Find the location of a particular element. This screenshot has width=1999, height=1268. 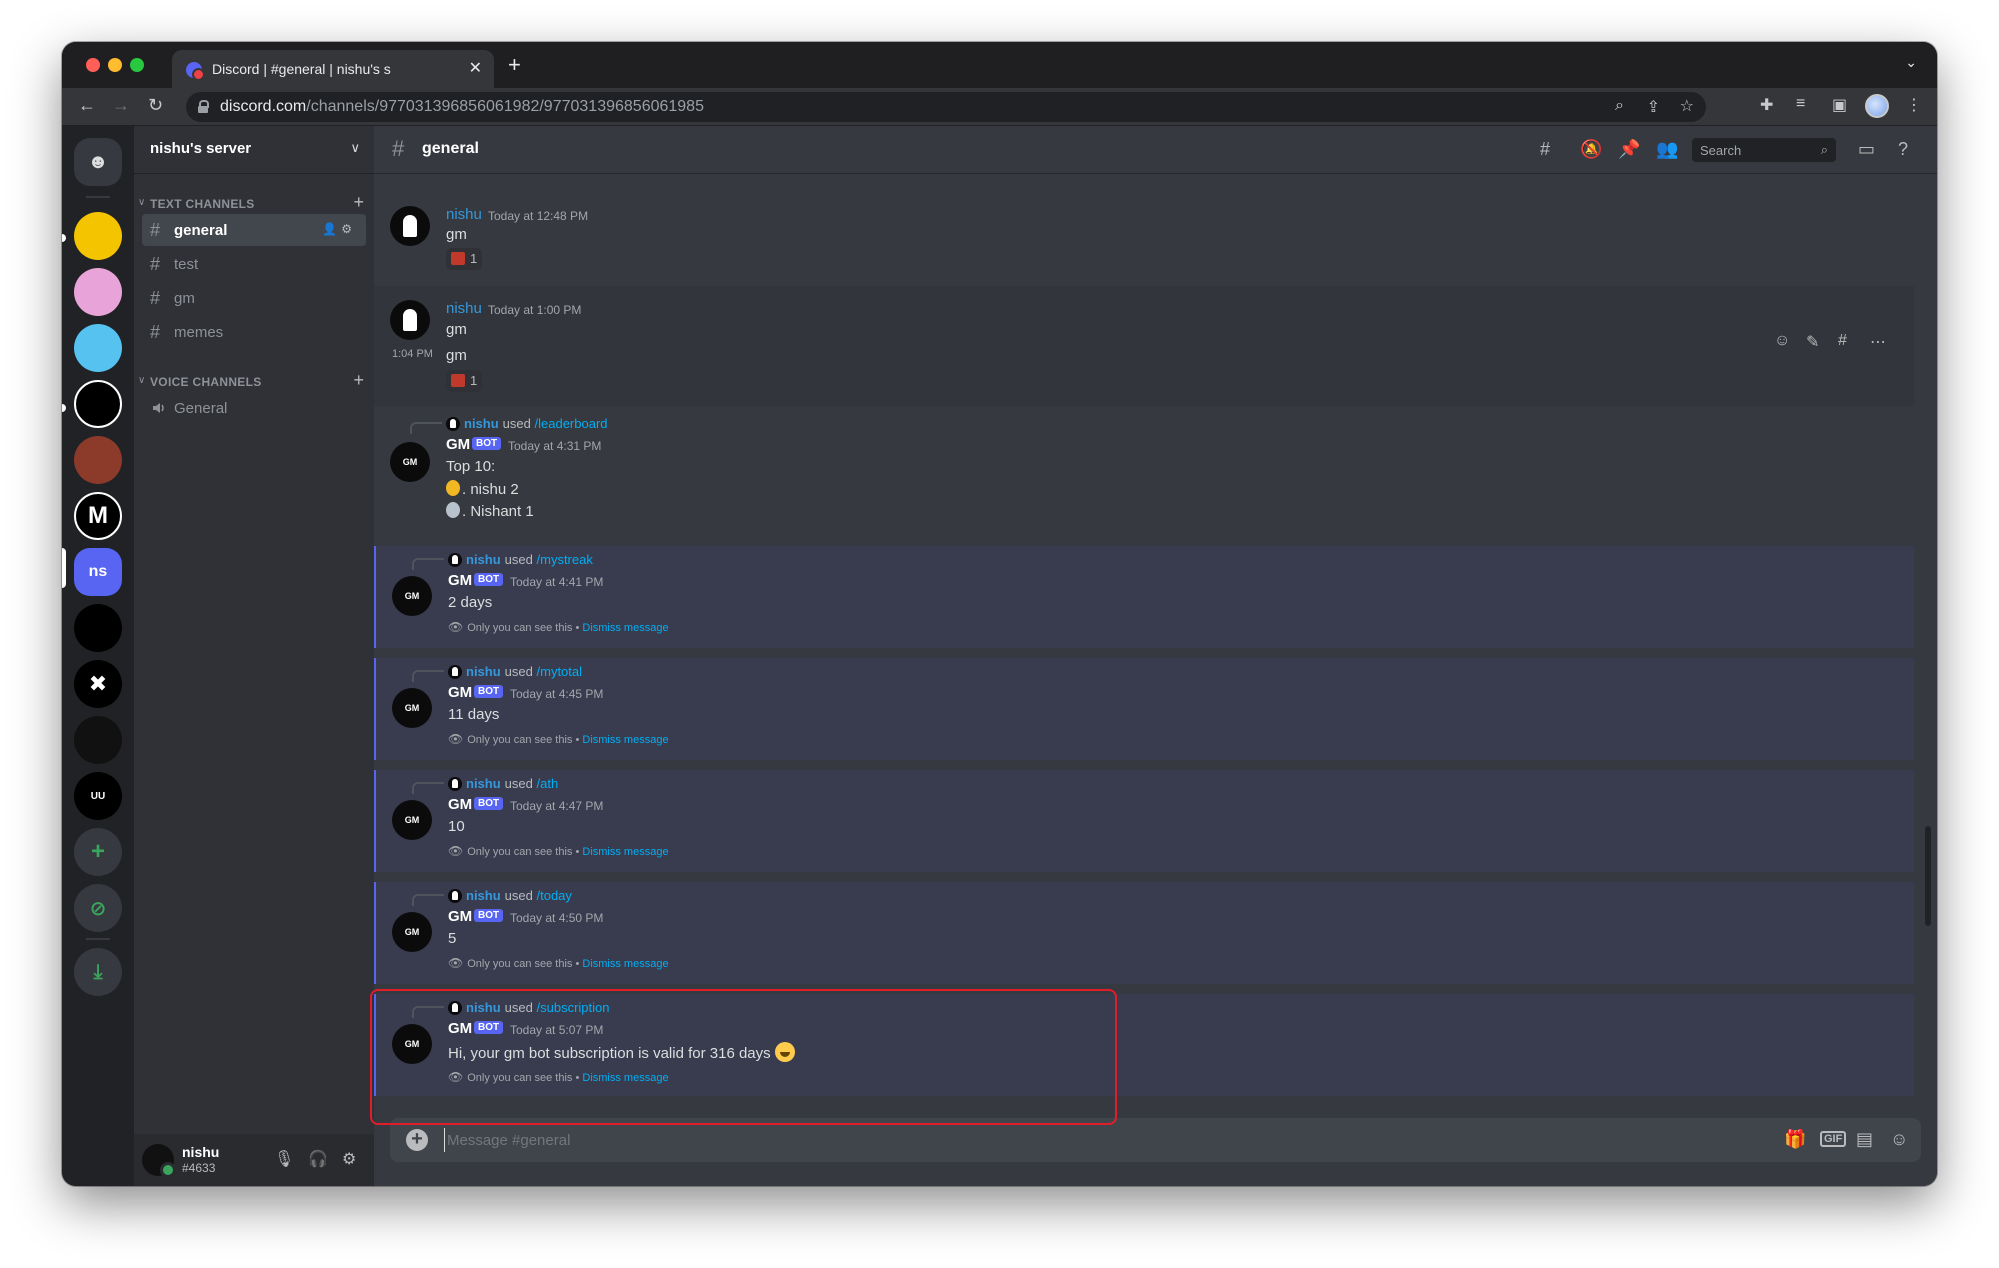

download-apps-button: ⤓ is located at coordinates (98, 972).